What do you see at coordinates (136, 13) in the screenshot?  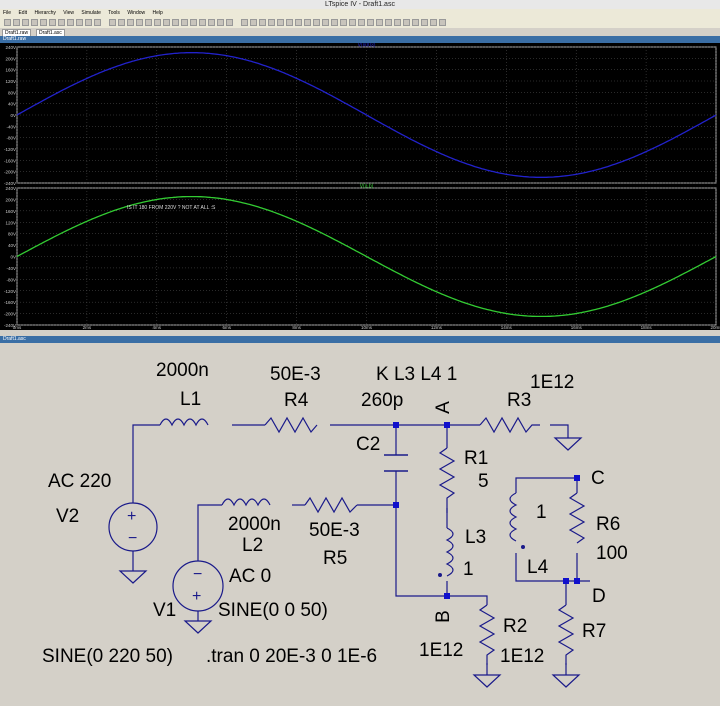 I see `menu-window: Window` at bounding box center [136, 13].